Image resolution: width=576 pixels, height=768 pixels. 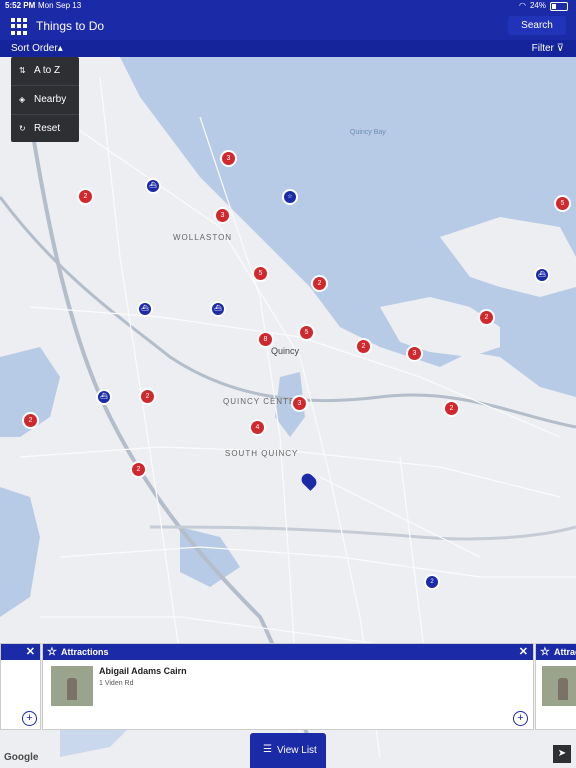 I want to click on card-address: 1 Viden Rd, so click(x=116, y=683).